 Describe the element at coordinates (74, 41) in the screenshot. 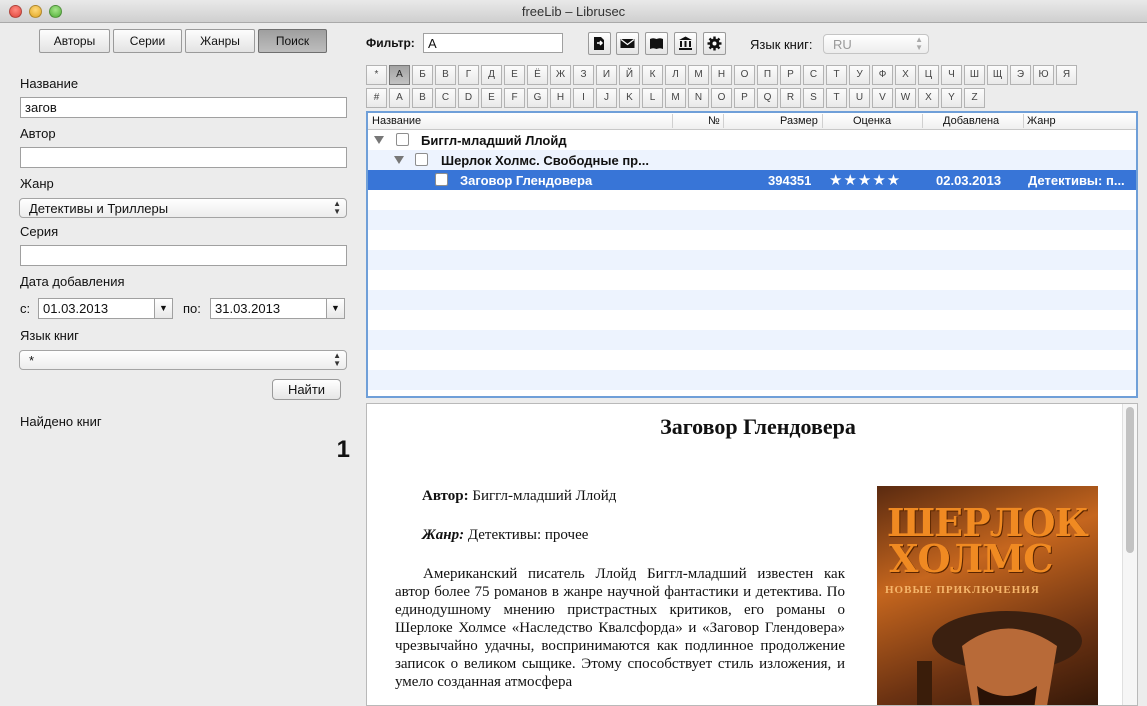

I see `tab-authors: Авторы` at that location.